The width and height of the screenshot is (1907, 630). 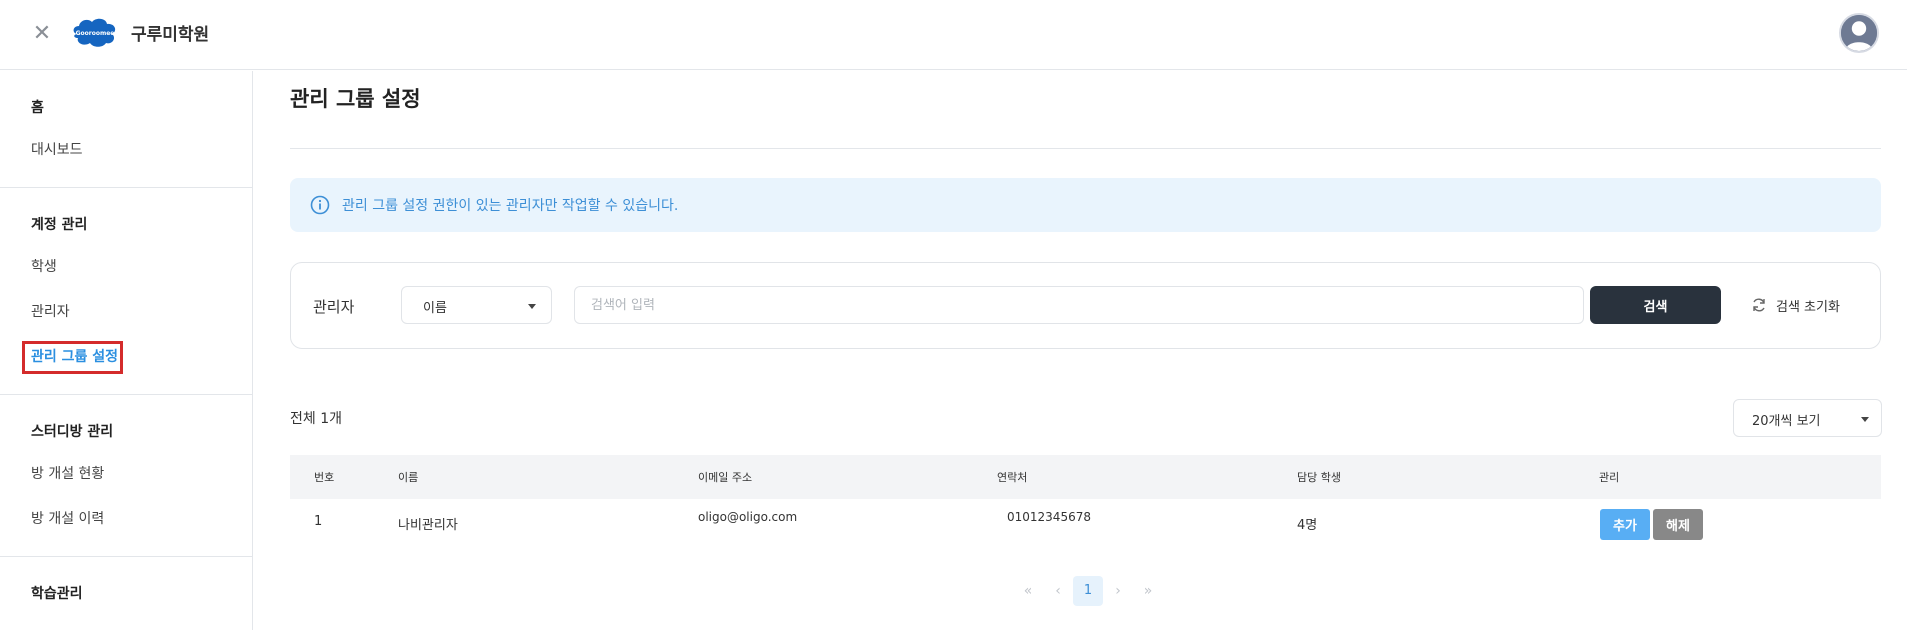 What do you see at coordinates (1786, 421) in the screenshot?
I see `page-size-value: 20개씩 보기` at bounding box center [1786, 421].